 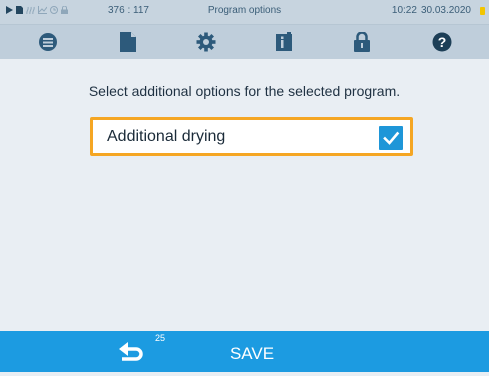 I want to click on option-label: Additional drying, so click(x=166, y=136).